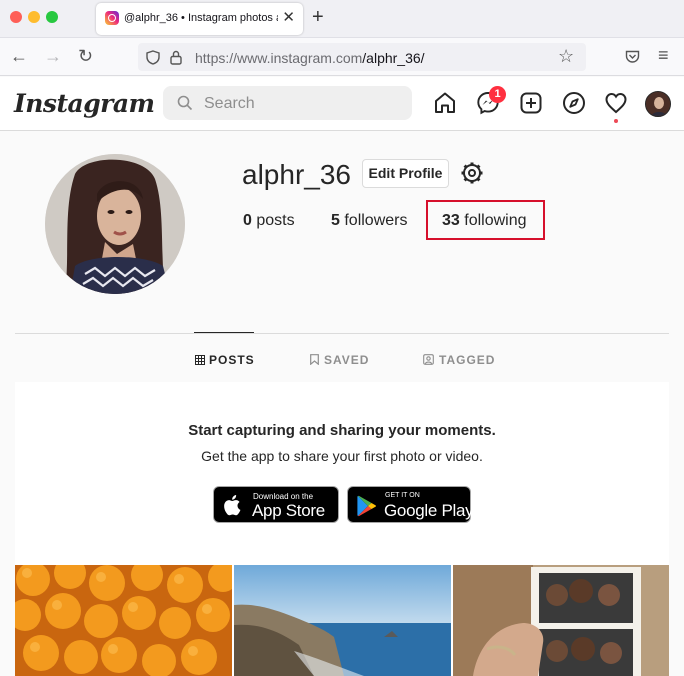  What do you see at coordinates (663, 55) in the screenshot?
I see `menu-icon: ≡` at bounding box center [663, 55].